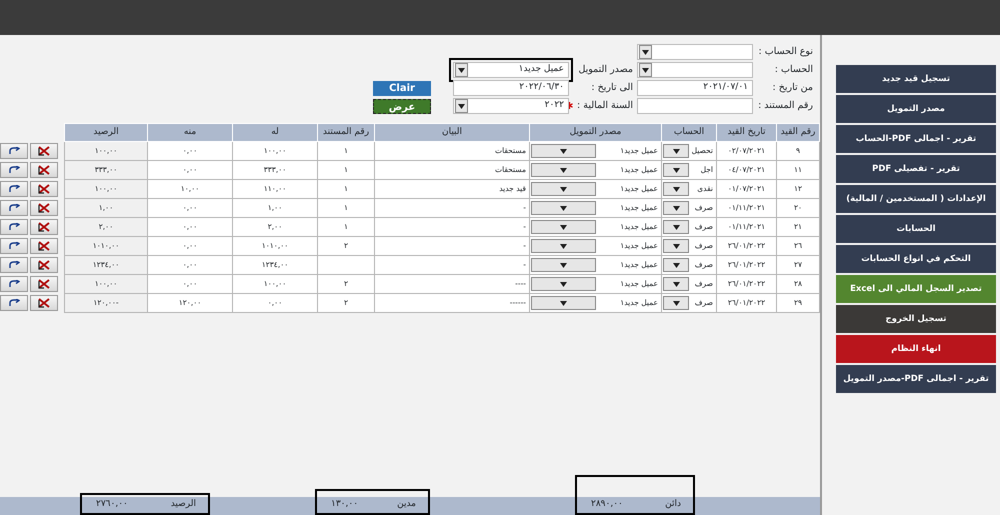 The width and height of the screenshot is (1000, 515). Describe the element at coordinates (346, 265) in the screenshot. I see `table-cell` at that location.